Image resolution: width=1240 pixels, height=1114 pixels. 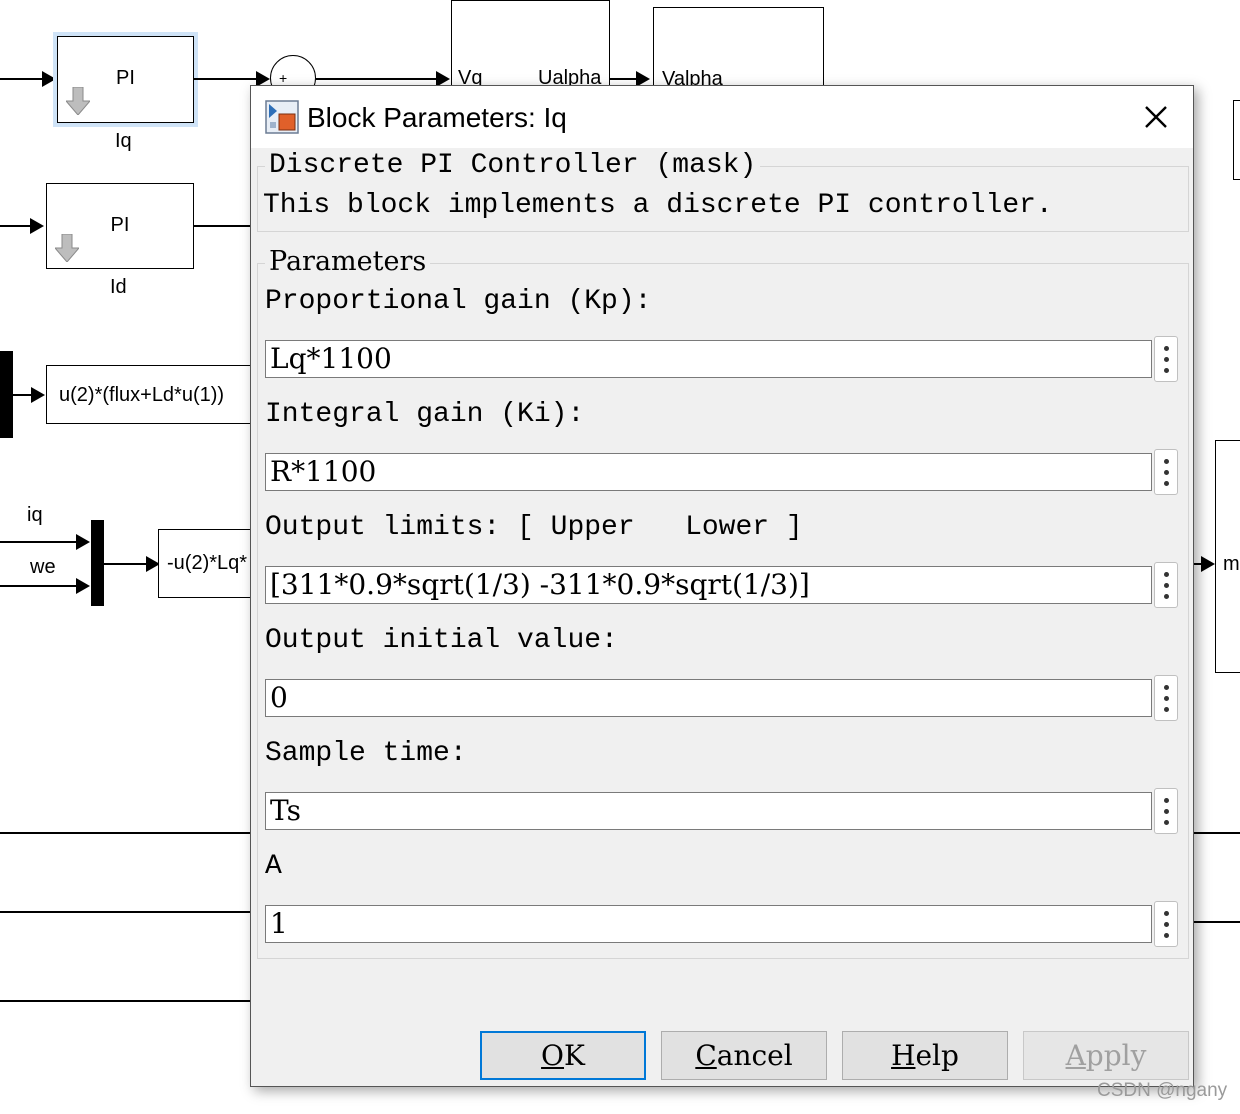 What do you see at coordinates (534, 527) in the screenshot?
I see `param-label-output-limits: Output limits: [ Upper Lower ]` at bounding box center [534, 527].